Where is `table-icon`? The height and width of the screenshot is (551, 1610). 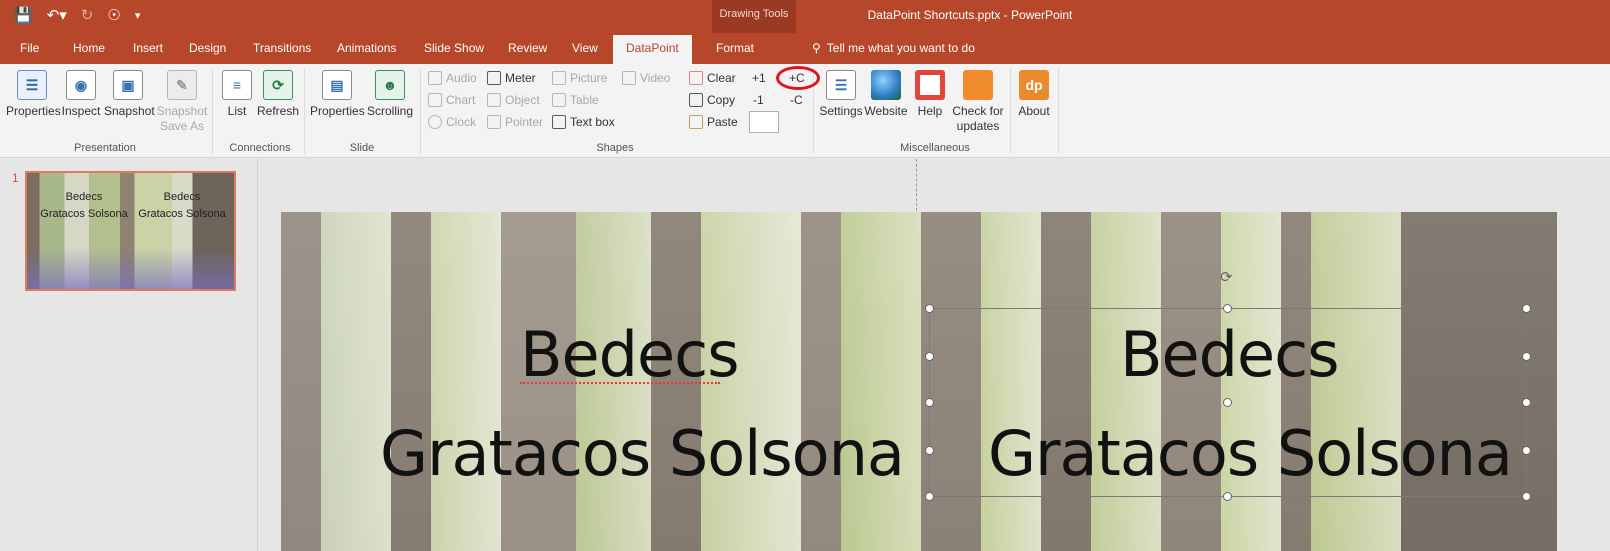
table-icon is located at coordinates (559, 100).